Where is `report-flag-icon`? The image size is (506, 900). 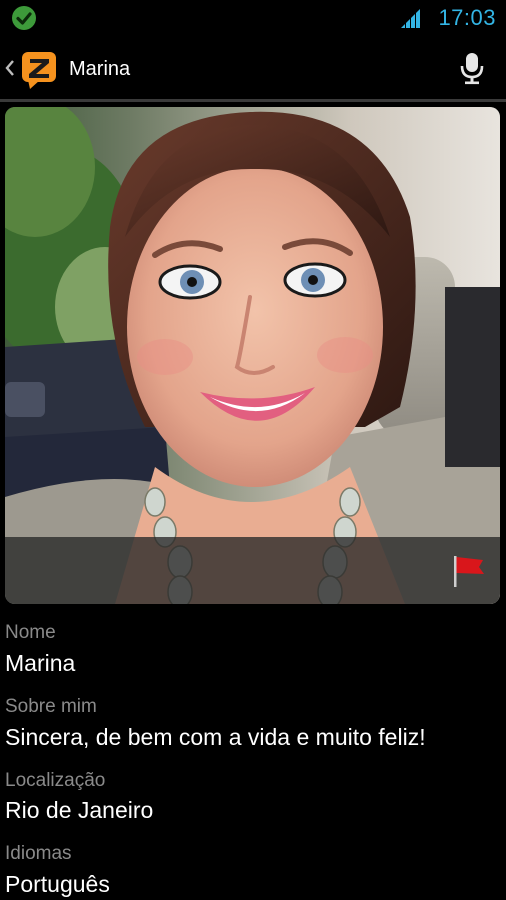 report-flag-icon is located at coordinates (469, 571).